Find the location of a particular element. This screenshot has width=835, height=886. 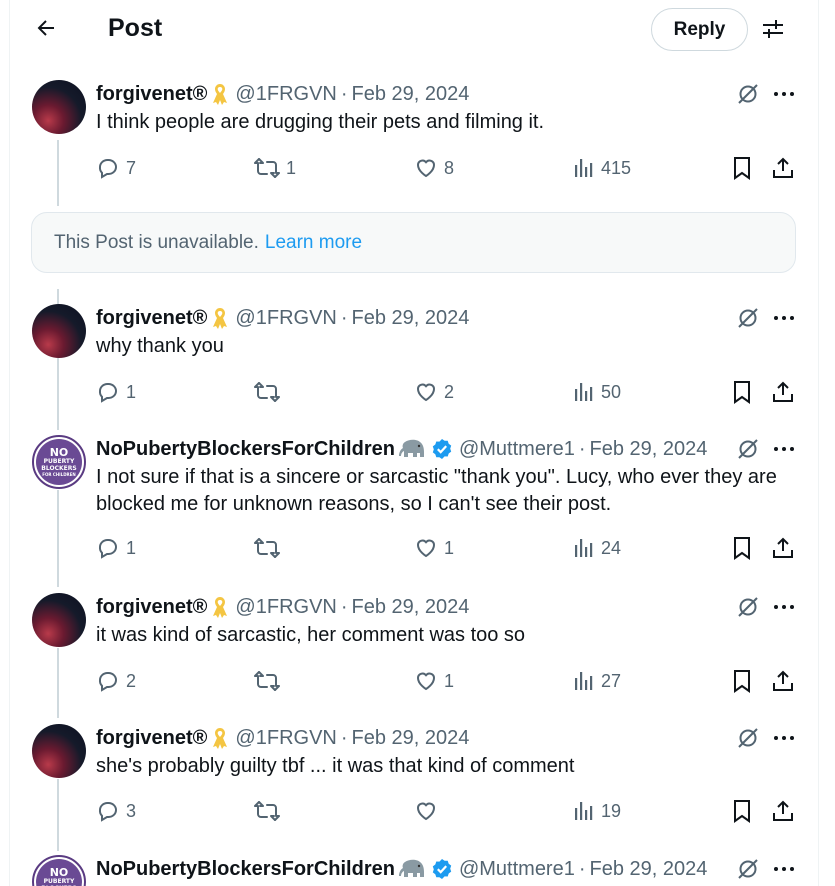

like-action: 8 is located at coordinates (434, 168).